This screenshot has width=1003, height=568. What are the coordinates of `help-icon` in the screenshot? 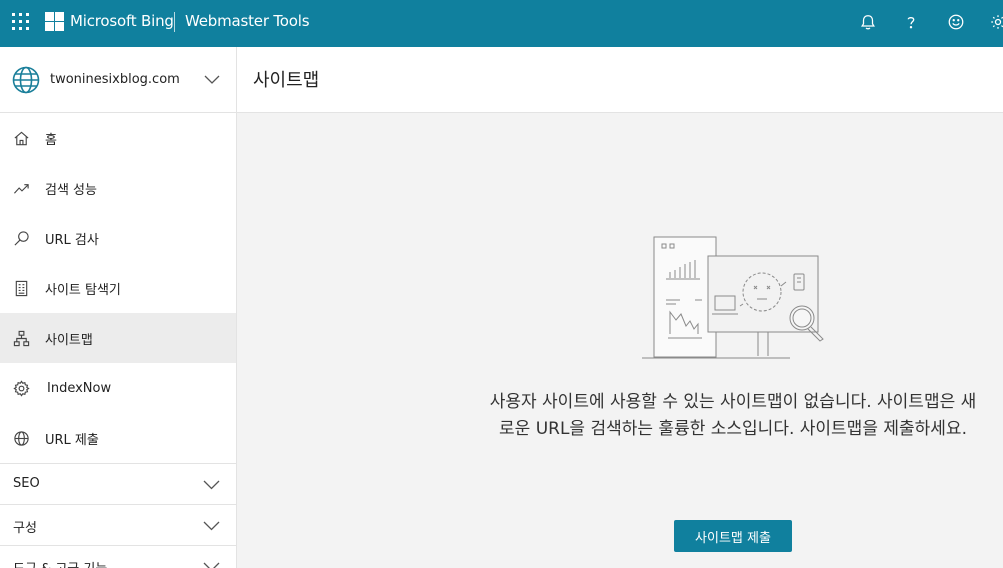 It's located at (911, 22).